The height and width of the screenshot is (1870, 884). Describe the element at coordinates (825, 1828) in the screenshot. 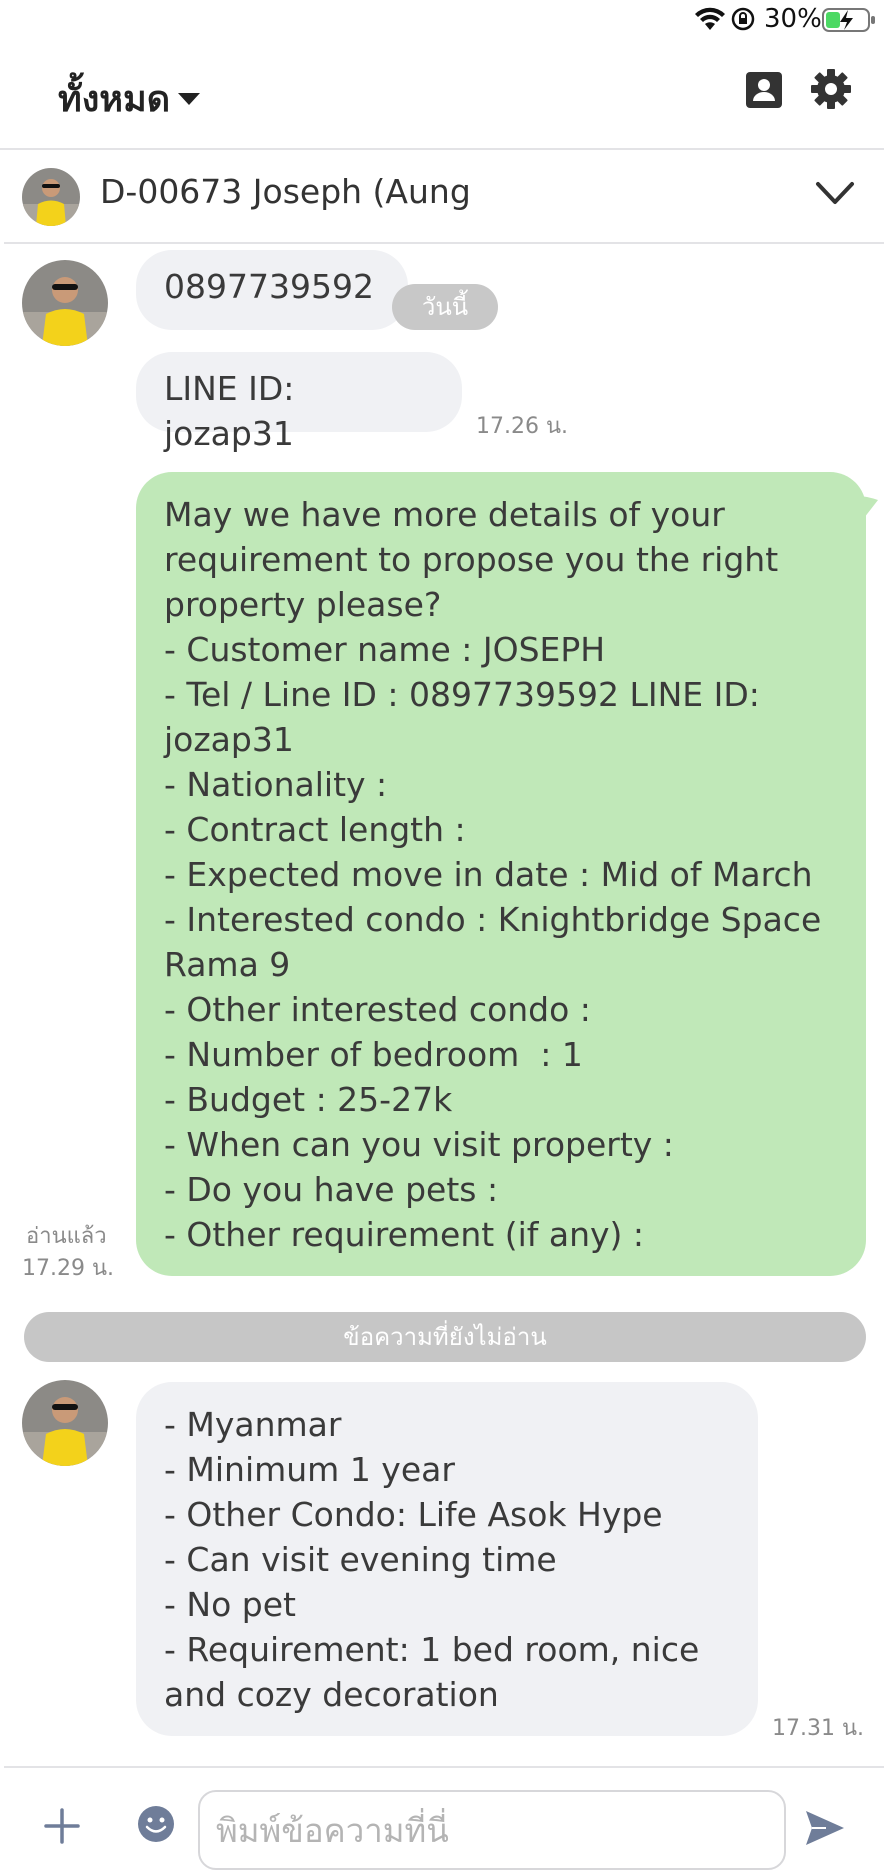

I see `send-icon` at that location.